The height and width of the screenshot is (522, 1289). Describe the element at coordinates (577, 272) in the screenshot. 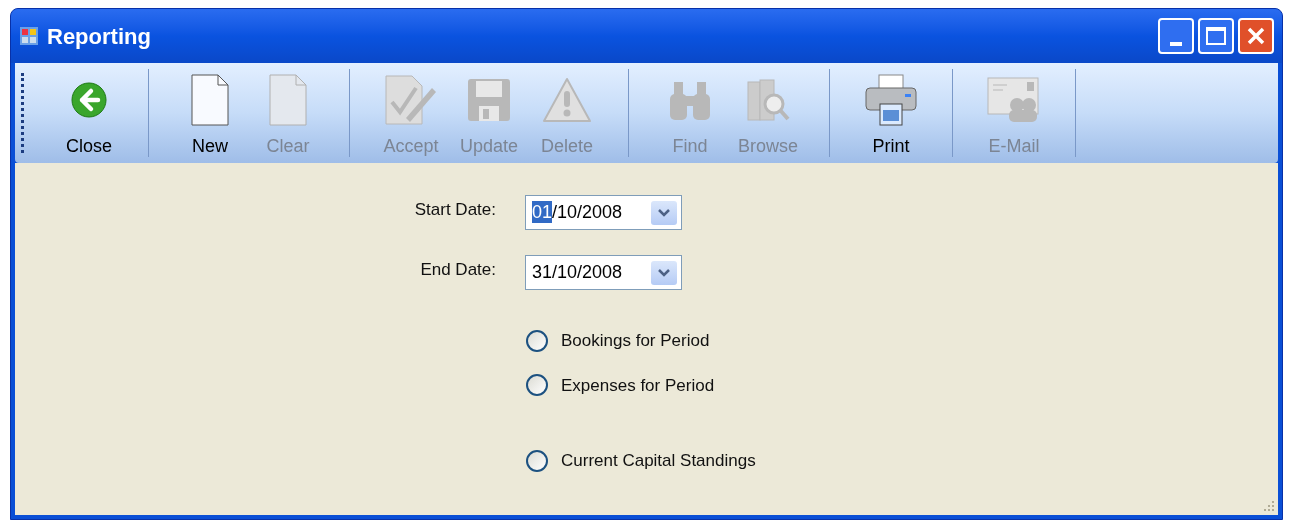

I see `date-value: 31/10/2008` at that location.